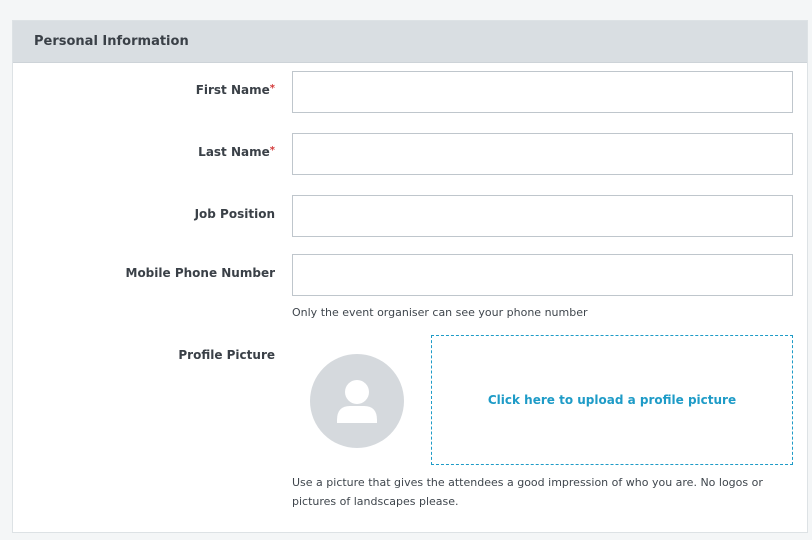  I want to click on first-name-label: First Name*, so click(235, 90).